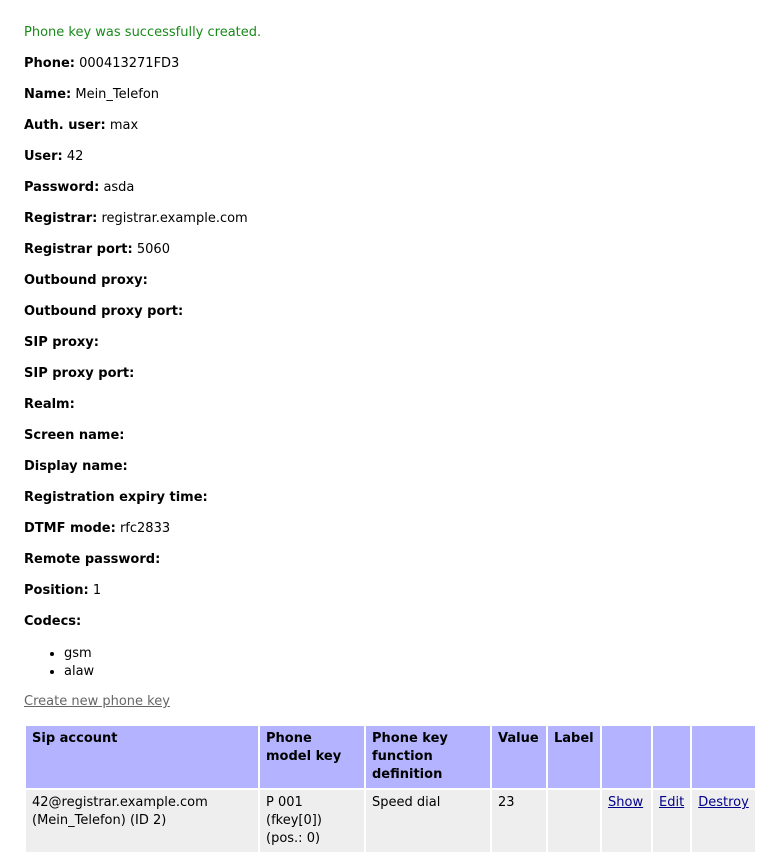 The width and height of the screenshot is (778, 866). I want to click on cell-value: 23, so click(519, 821).